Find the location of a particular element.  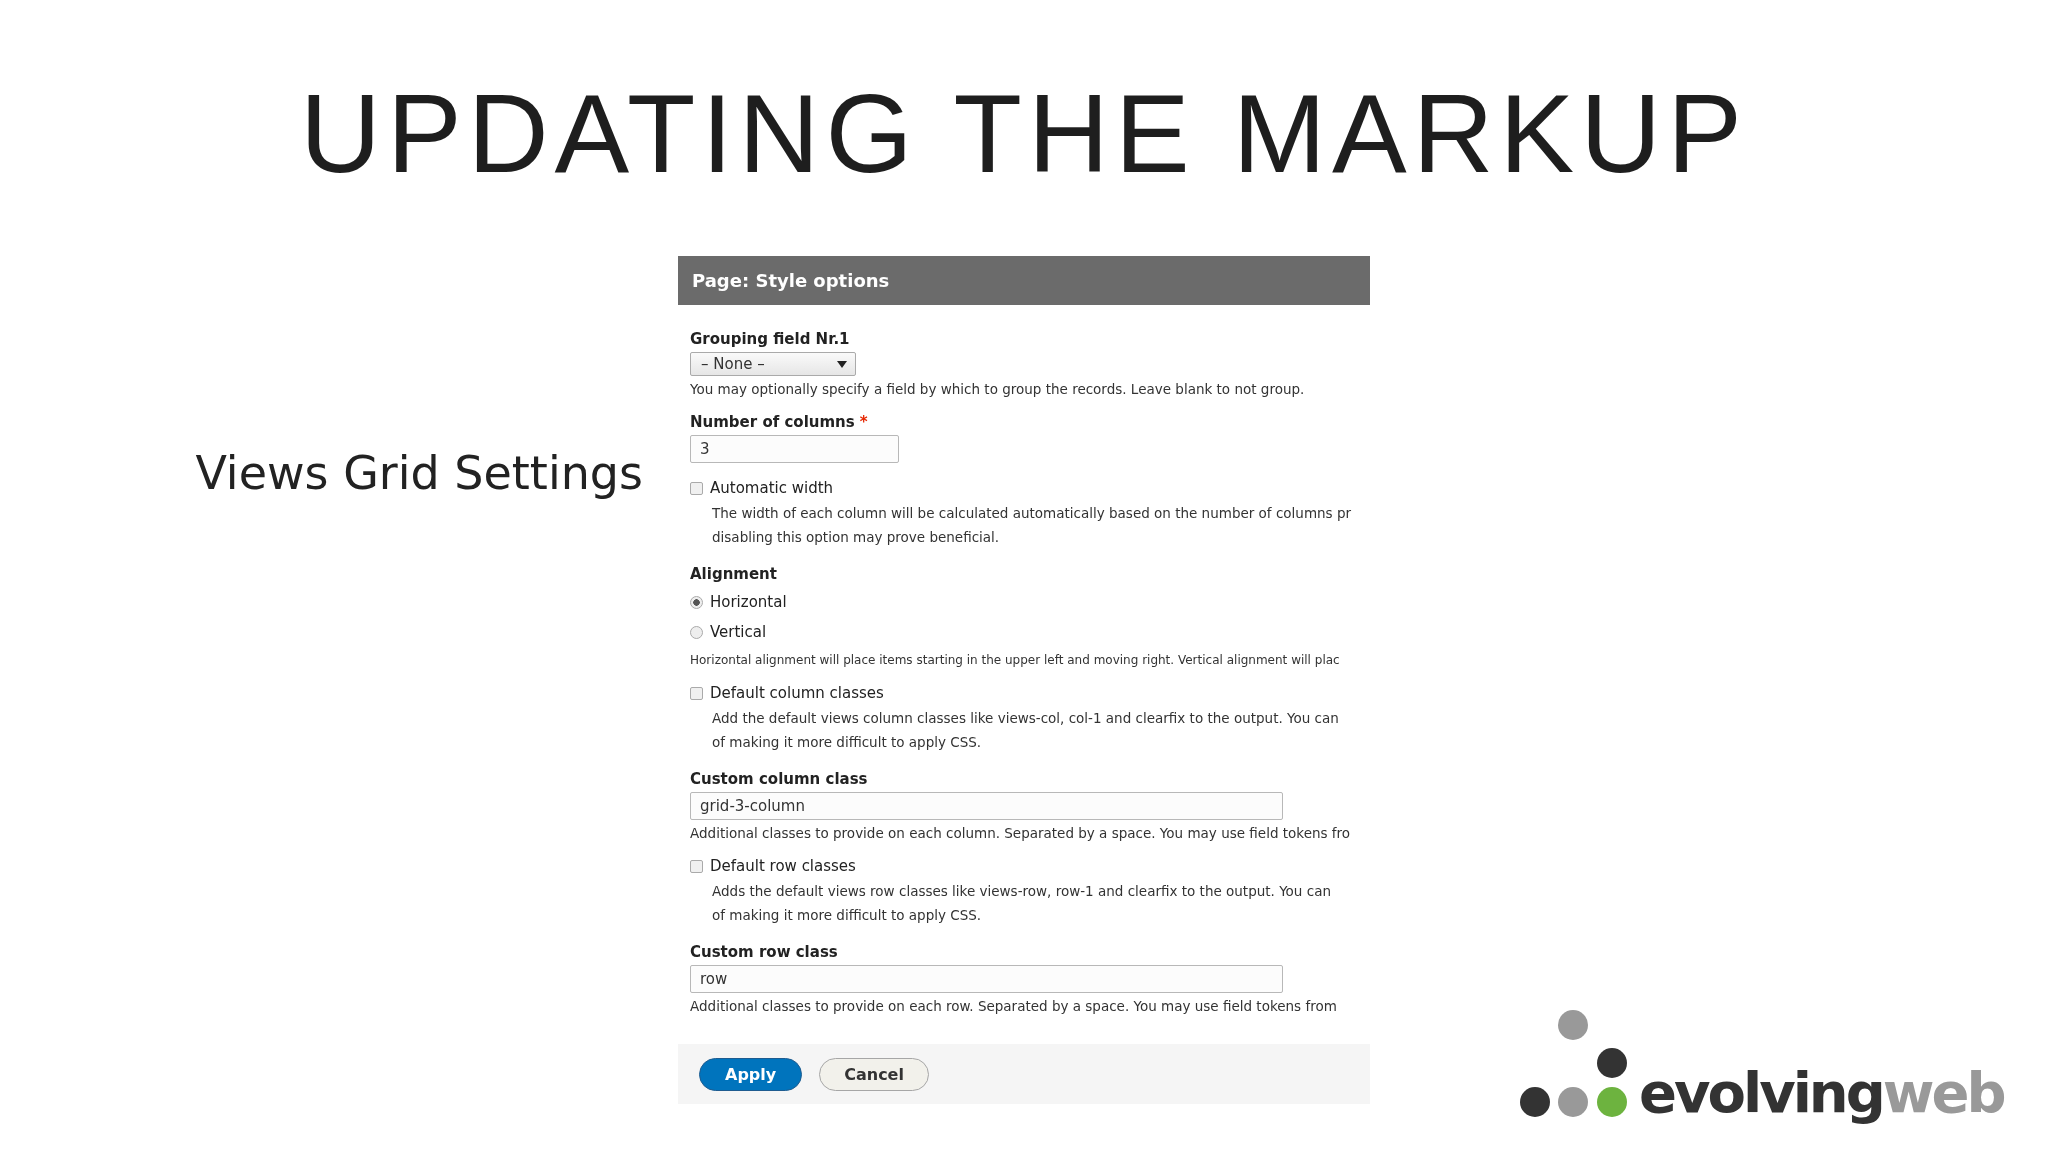

cancel-button: Cancel is located at coordinates (874, 1074).